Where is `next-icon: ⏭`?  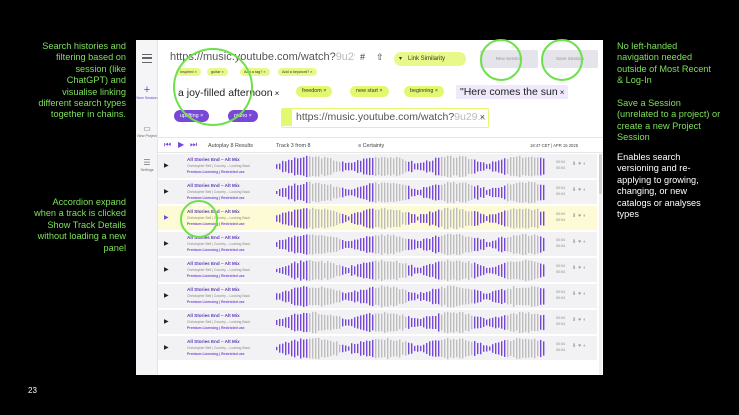
next-icon: ⏭ is located at coordinates (193, 145).